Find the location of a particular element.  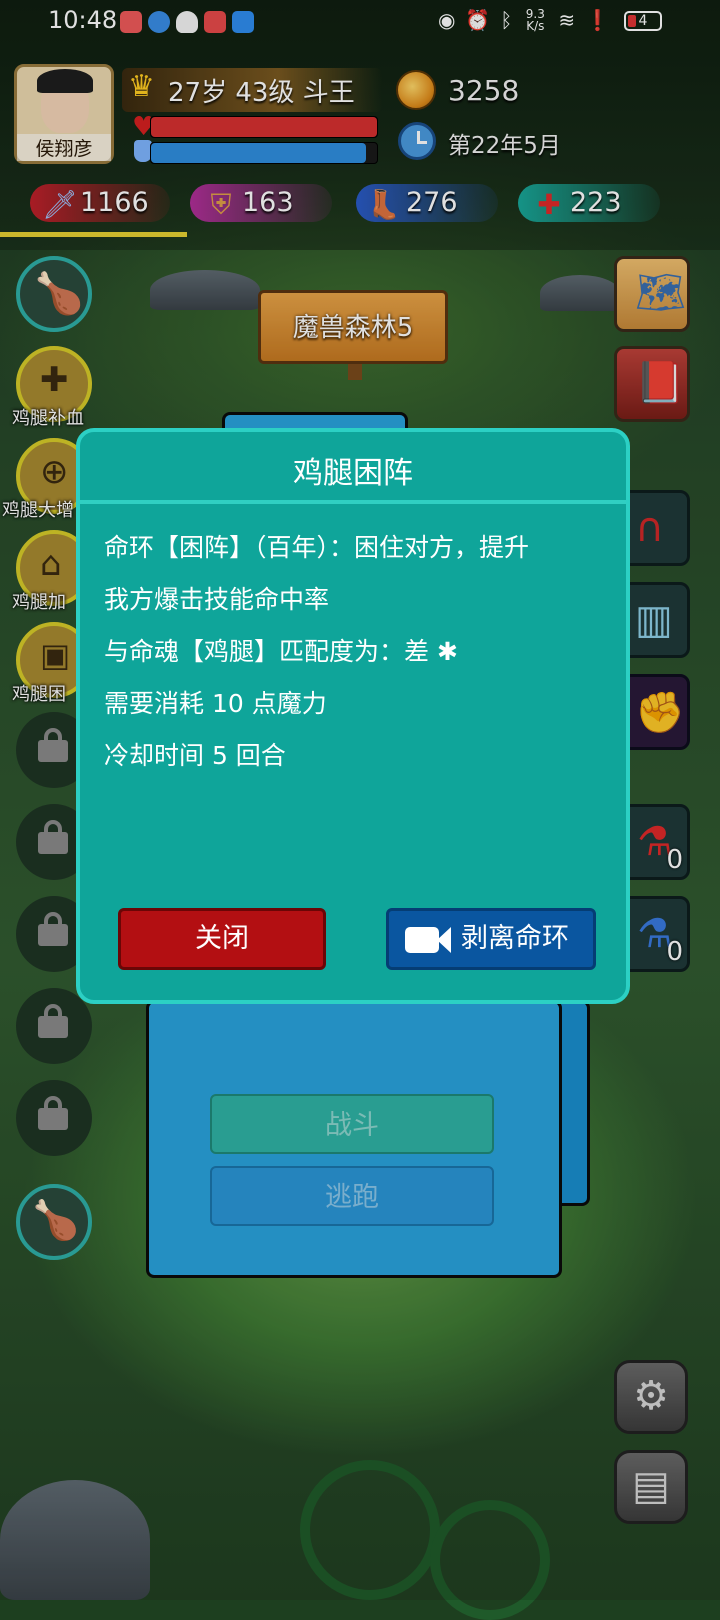

dialog-text-line: 我方爆击技能命中率 is located at coordinates (217, 599).